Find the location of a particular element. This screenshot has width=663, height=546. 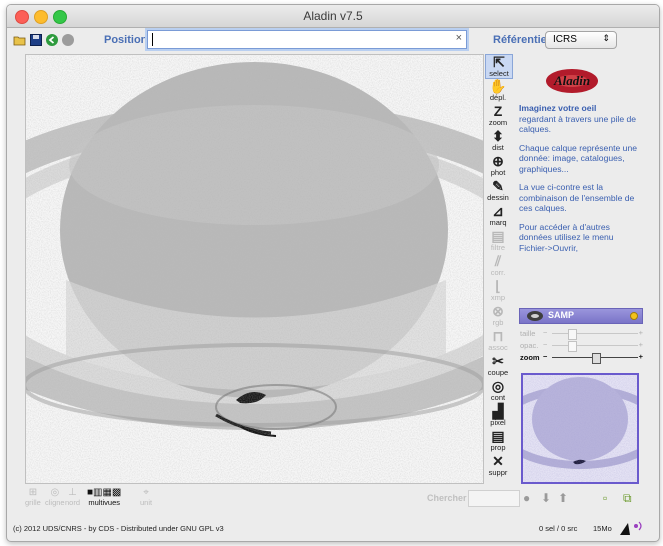

overview-thumbnail is located at coordinates (580, 428).